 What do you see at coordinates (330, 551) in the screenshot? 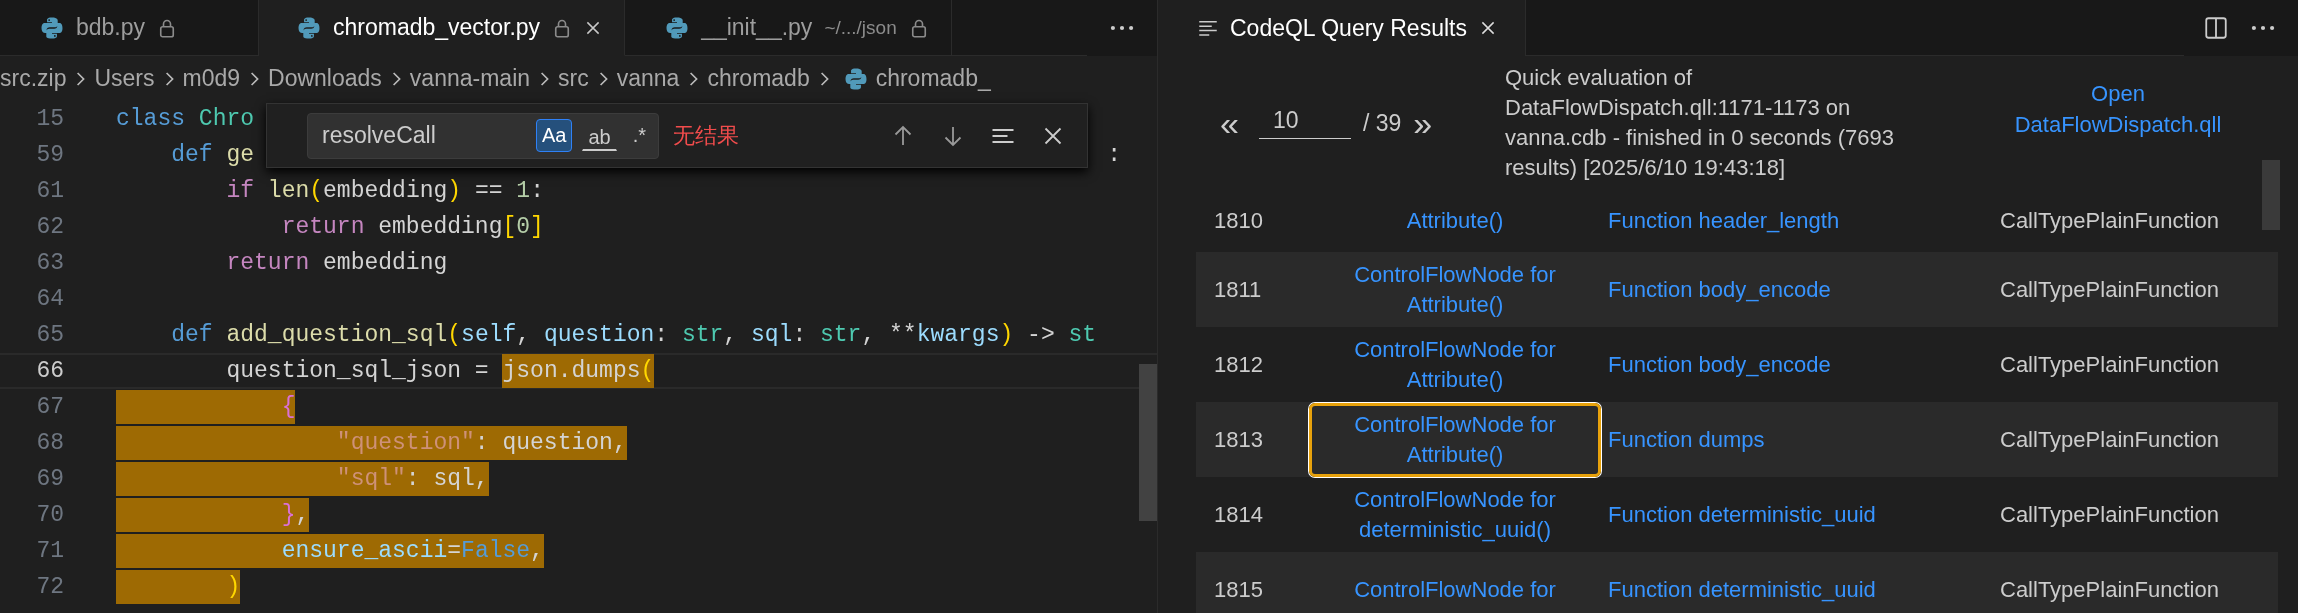
I see `code-line: ensure_ascii=False,` at bounding box center [330, 551].